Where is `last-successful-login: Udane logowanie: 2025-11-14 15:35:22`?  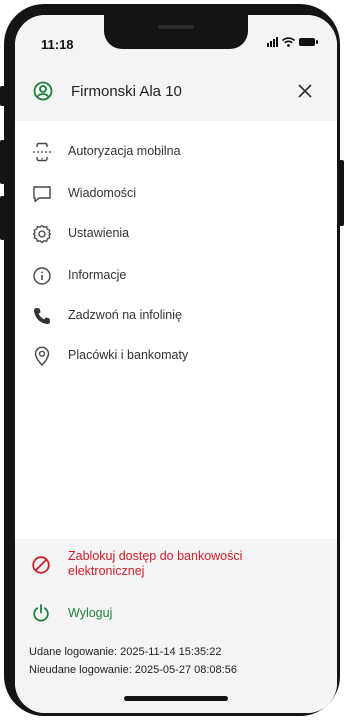 last-successful-login: Udane logowanie: 2025-11-14 15:35:22 is located at coordinates (125, 652).